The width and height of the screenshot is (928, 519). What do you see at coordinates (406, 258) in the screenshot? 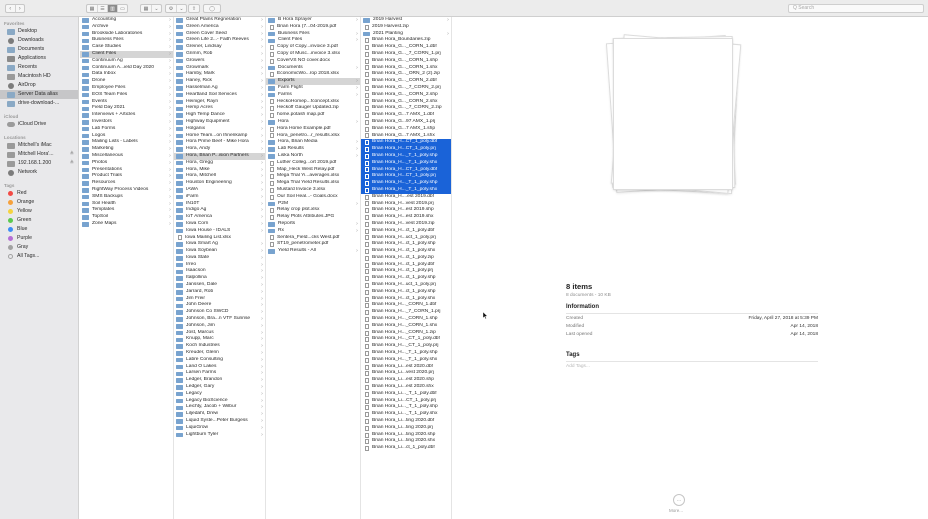
I see `file-row: Brian Hora_H...ct_1_poly.zip` at bounding box center [406, 258].